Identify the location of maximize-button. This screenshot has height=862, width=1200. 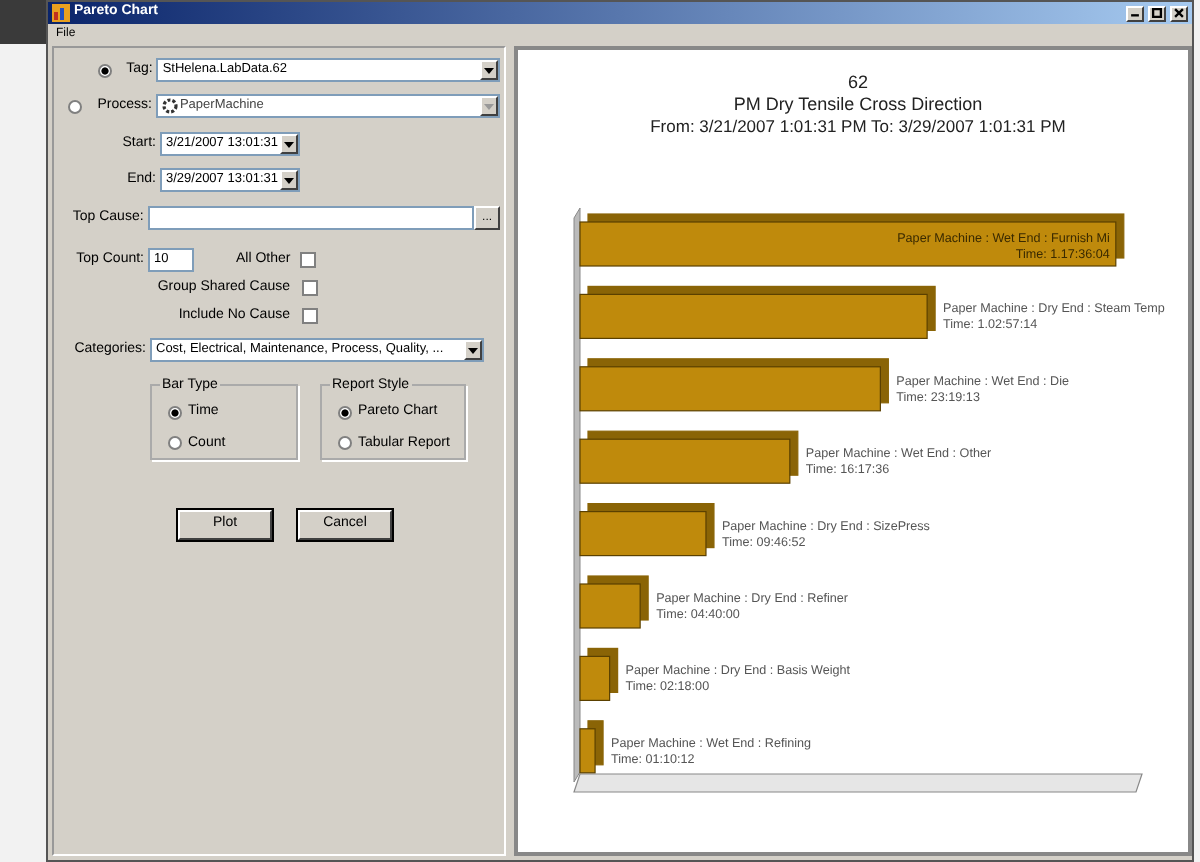
(1157, 13).